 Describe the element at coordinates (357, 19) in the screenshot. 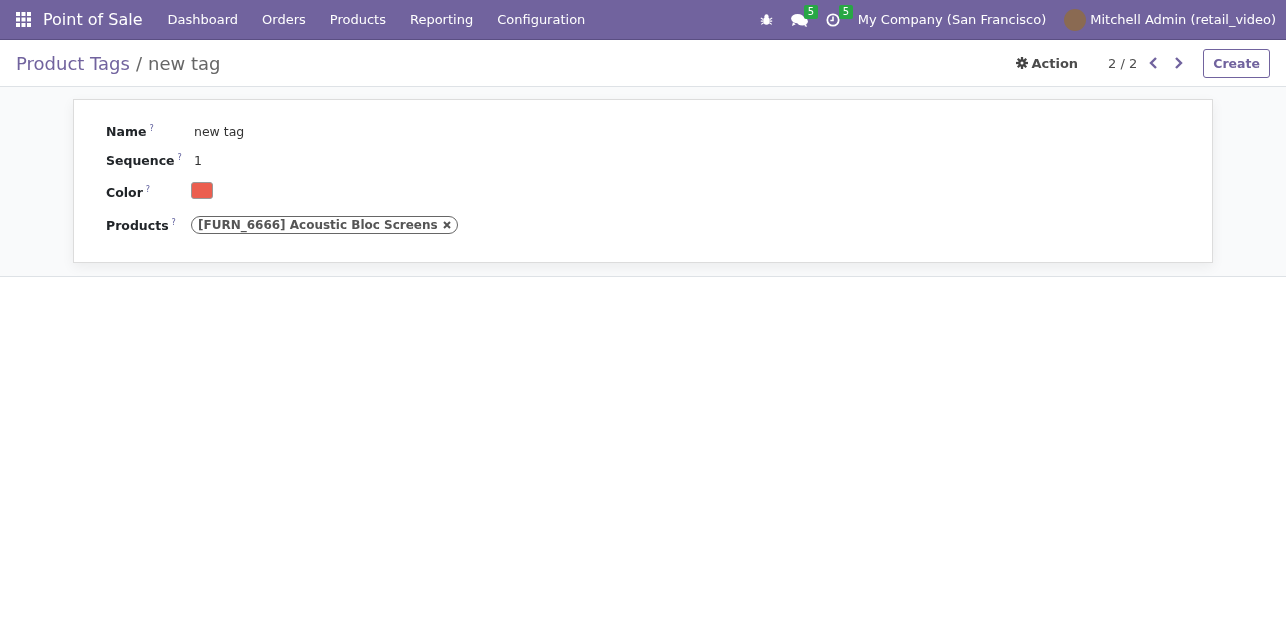

I see `menu-item: Products` at that location.